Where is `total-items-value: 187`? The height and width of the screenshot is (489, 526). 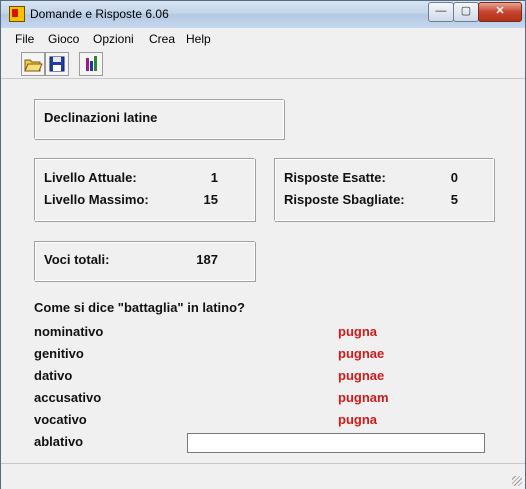
total-items-value: 187 is located at coordinates (207, 259).